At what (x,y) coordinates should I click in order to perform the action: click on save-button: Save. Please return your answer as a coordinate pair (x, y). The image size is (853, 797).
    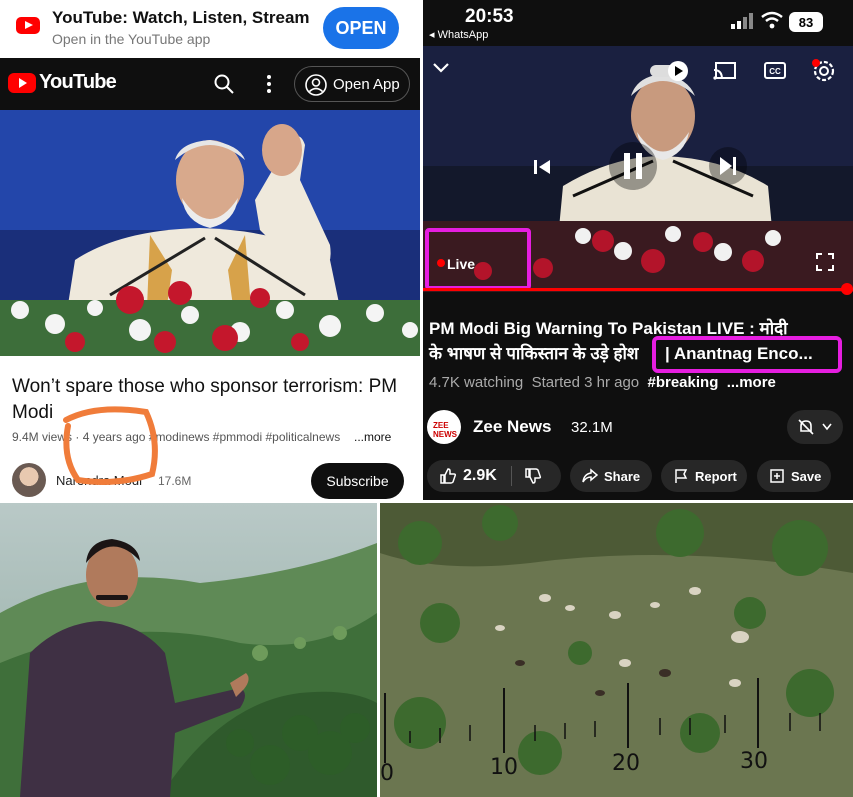
    Looking at the image, I should click on (794, 476).